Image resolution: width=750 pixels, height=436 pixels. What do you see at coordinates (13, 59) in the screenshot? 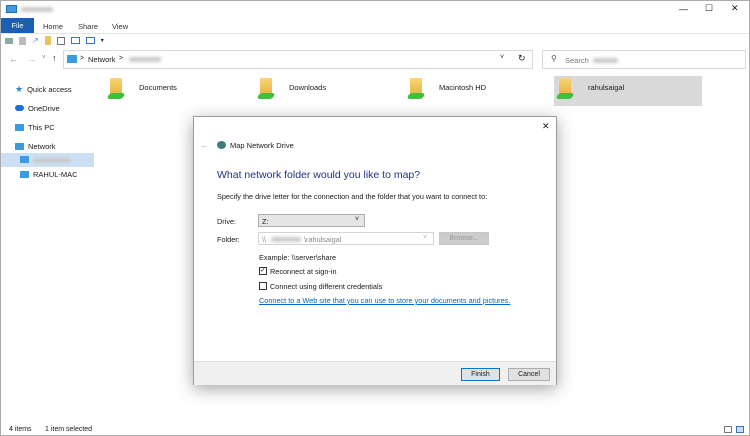
I see `back-button: ←` at bounding box center [13, 59].